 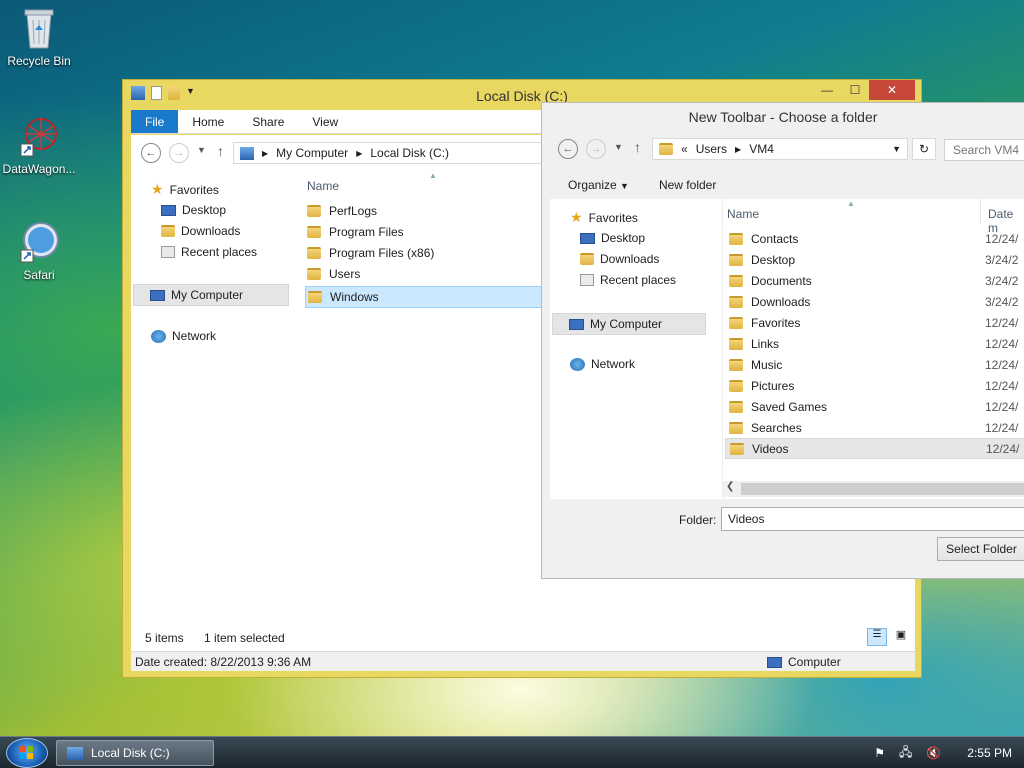 I want to click on close-button: ✕, so click(x=892, y=90).